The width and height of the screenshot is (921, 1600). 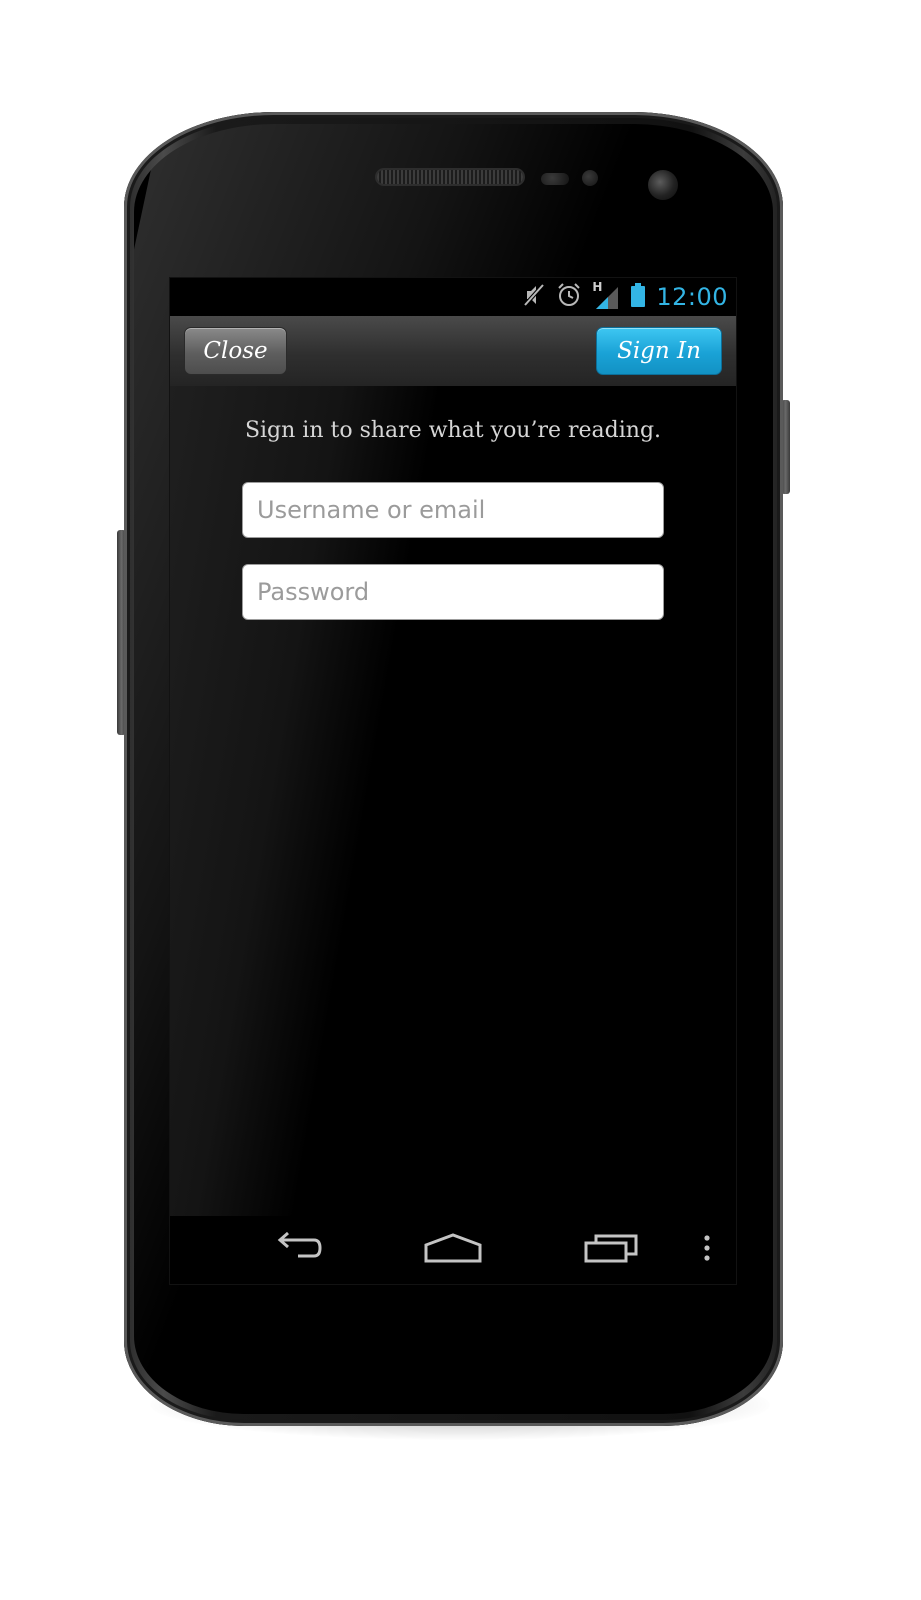 What do you see at coordinates (569, 297) in the screenshot?
I see `alarm-icon` at bounding box center [569, 297].